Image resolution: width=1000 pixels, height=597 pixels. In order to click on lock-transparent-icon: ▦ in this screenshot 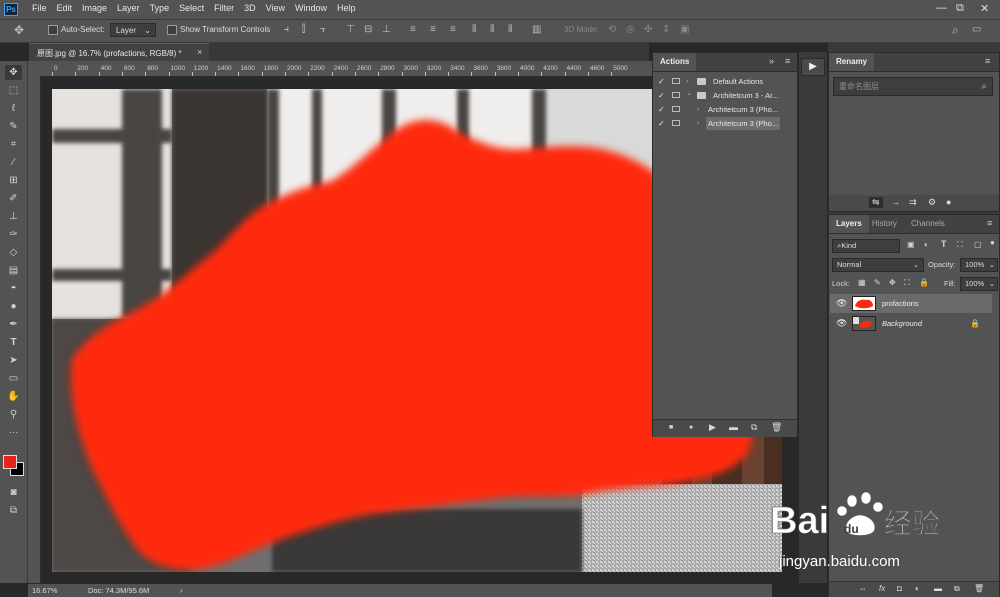, I will do `click(862, 282)`.